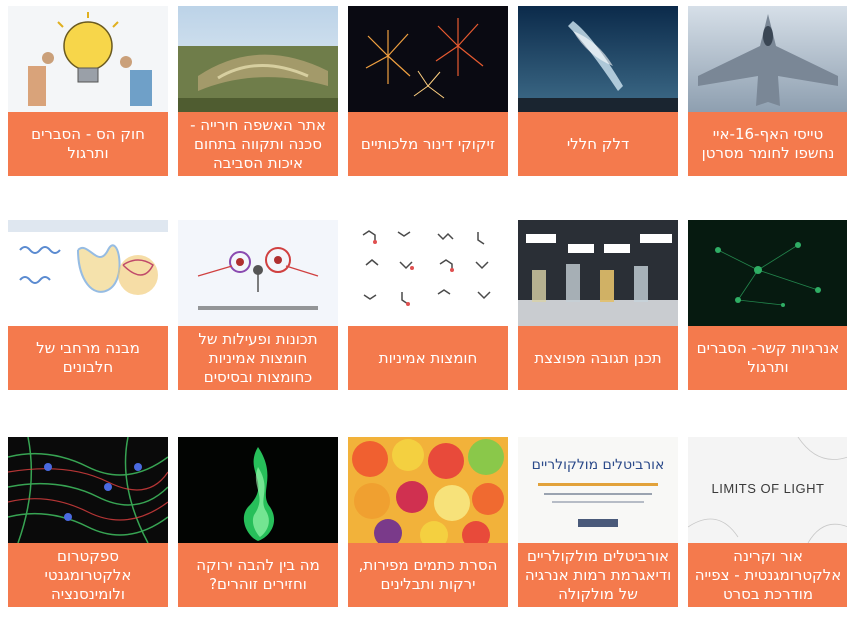 This screenshot has width=847, height=621. What do you see at coordinates (258, 575) in the screenshot?
I see `card-title: מה בין להבה ירוקה וחזירים זוהרים?` at bounding box center [258, 575].